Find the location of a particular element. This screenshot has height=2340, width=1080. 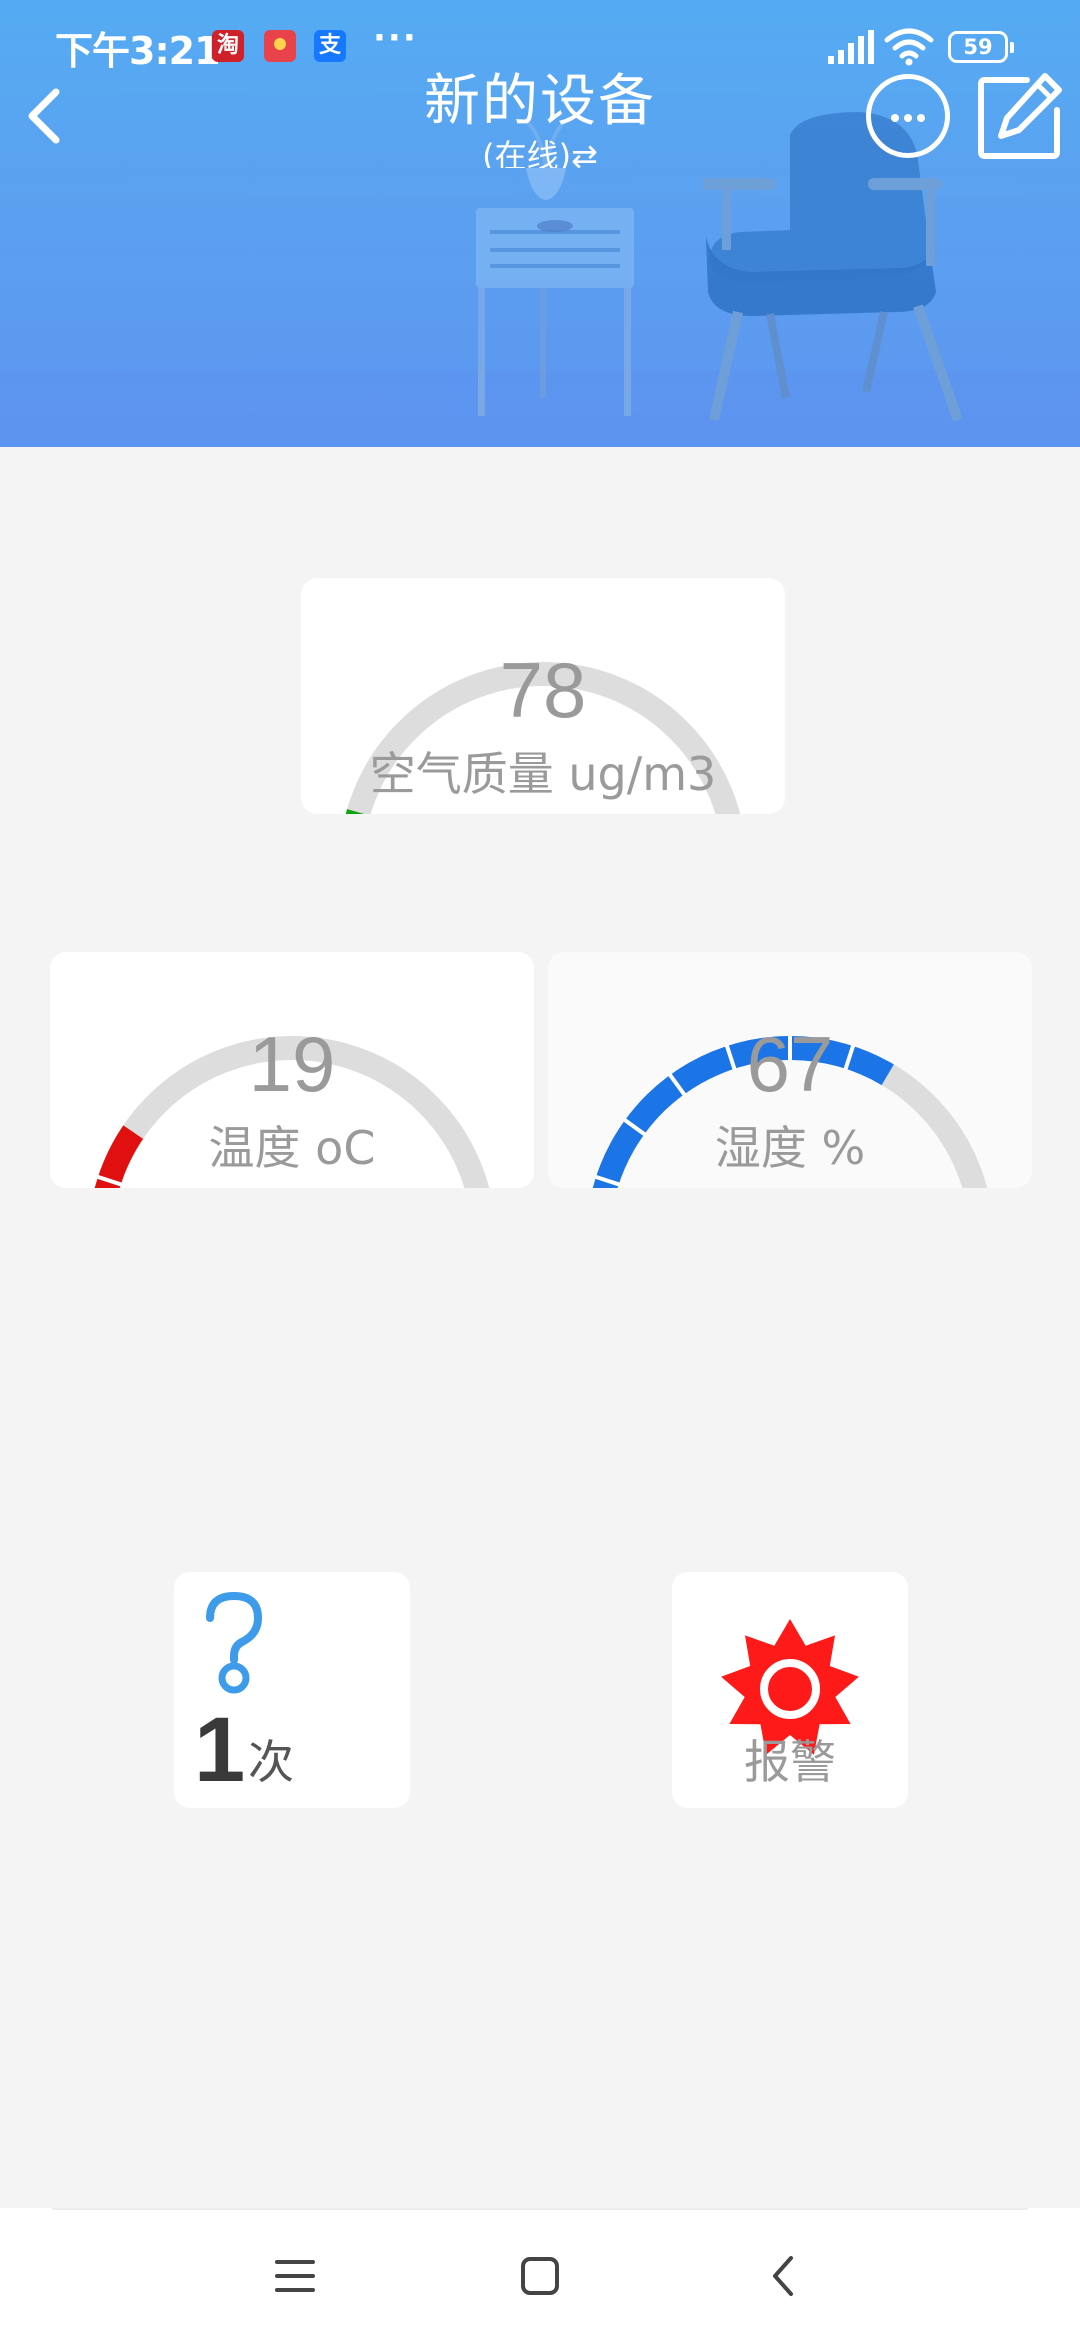

alarm-tile: 报警 is located at coordinates (790, 1690).